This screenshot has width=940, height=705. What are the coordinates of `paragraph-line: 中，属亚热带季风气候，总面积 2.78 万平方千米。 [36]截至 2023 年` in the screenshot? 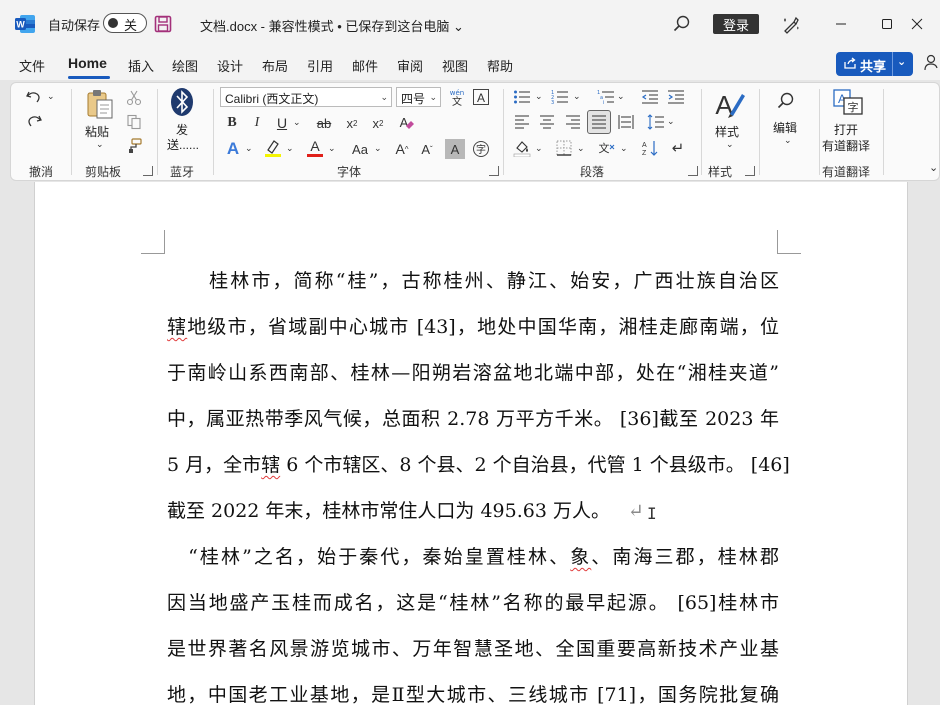 It's located at (473, 417).